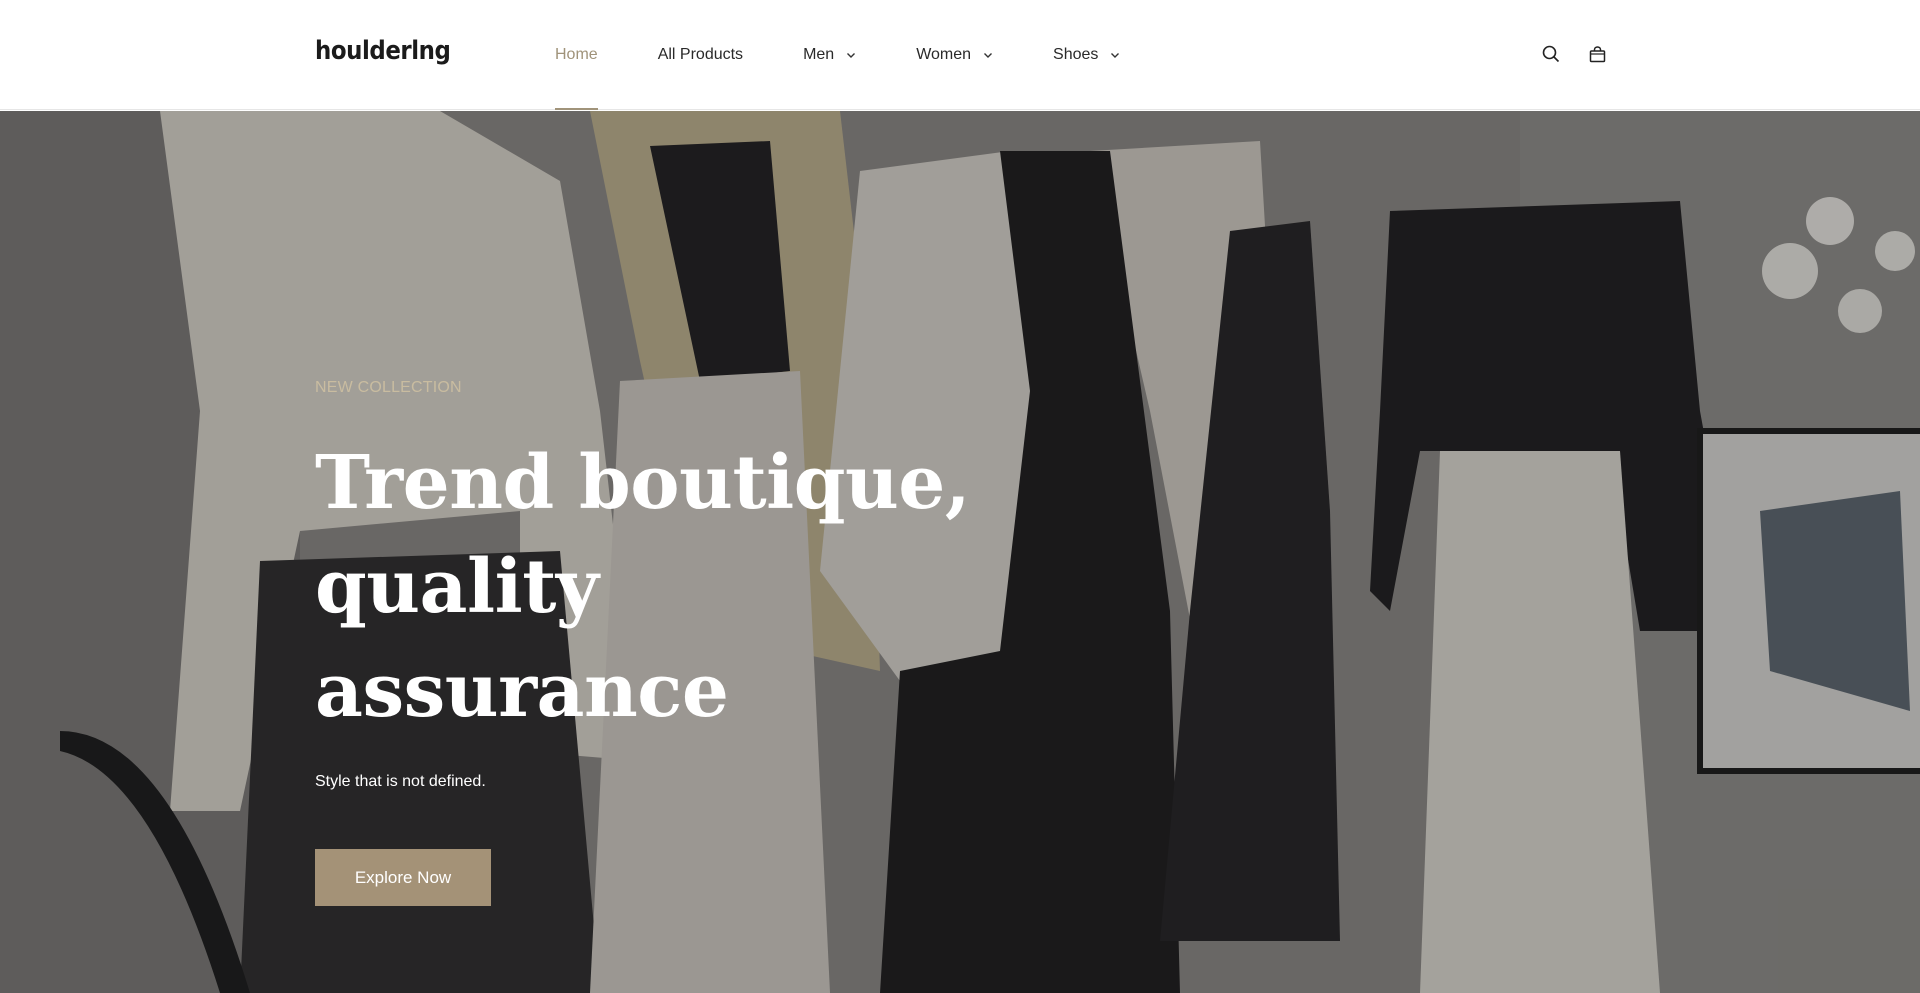 This screenshot has height=993, width=1920. Describe the element at coordinates (383, 51) in the screenshot. I see `brand-logo: houlderlng` at that location.